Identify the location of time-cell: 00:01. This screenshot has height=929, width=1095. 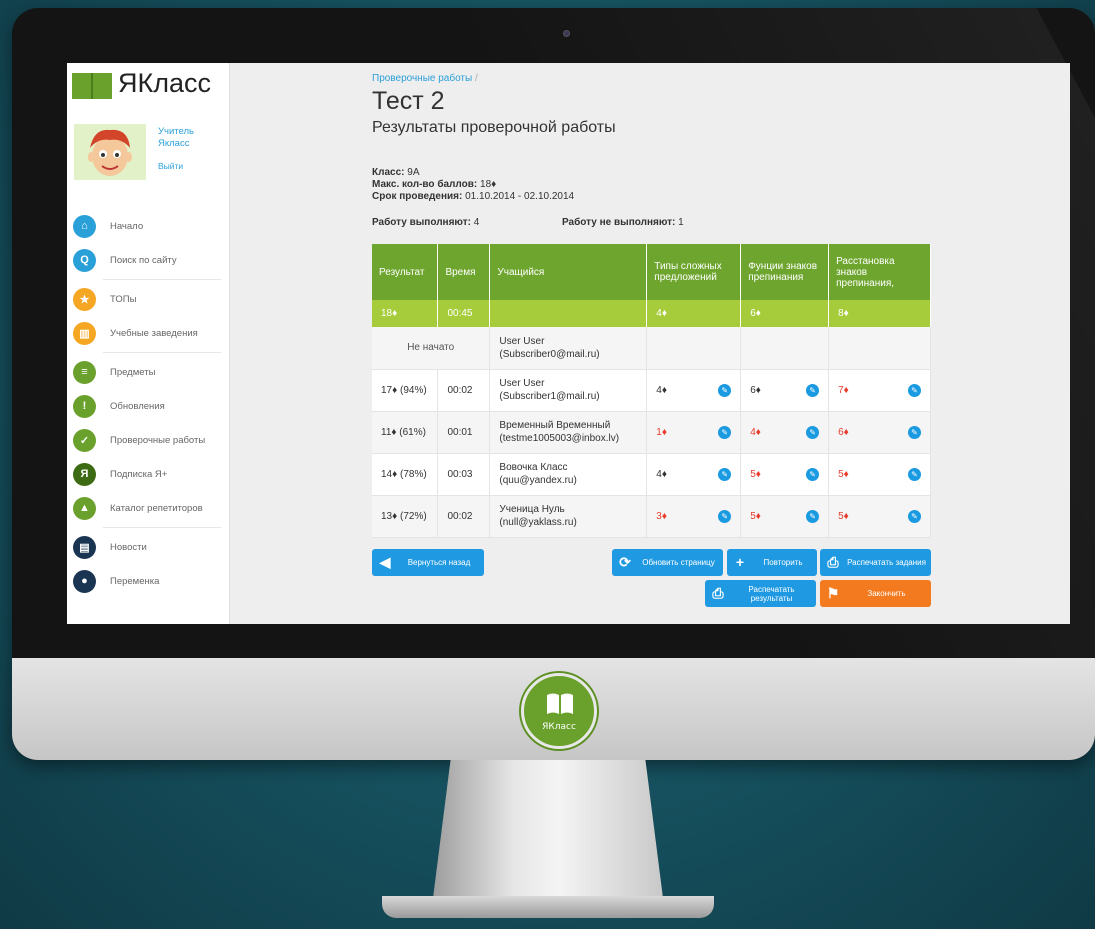
(464, 432).